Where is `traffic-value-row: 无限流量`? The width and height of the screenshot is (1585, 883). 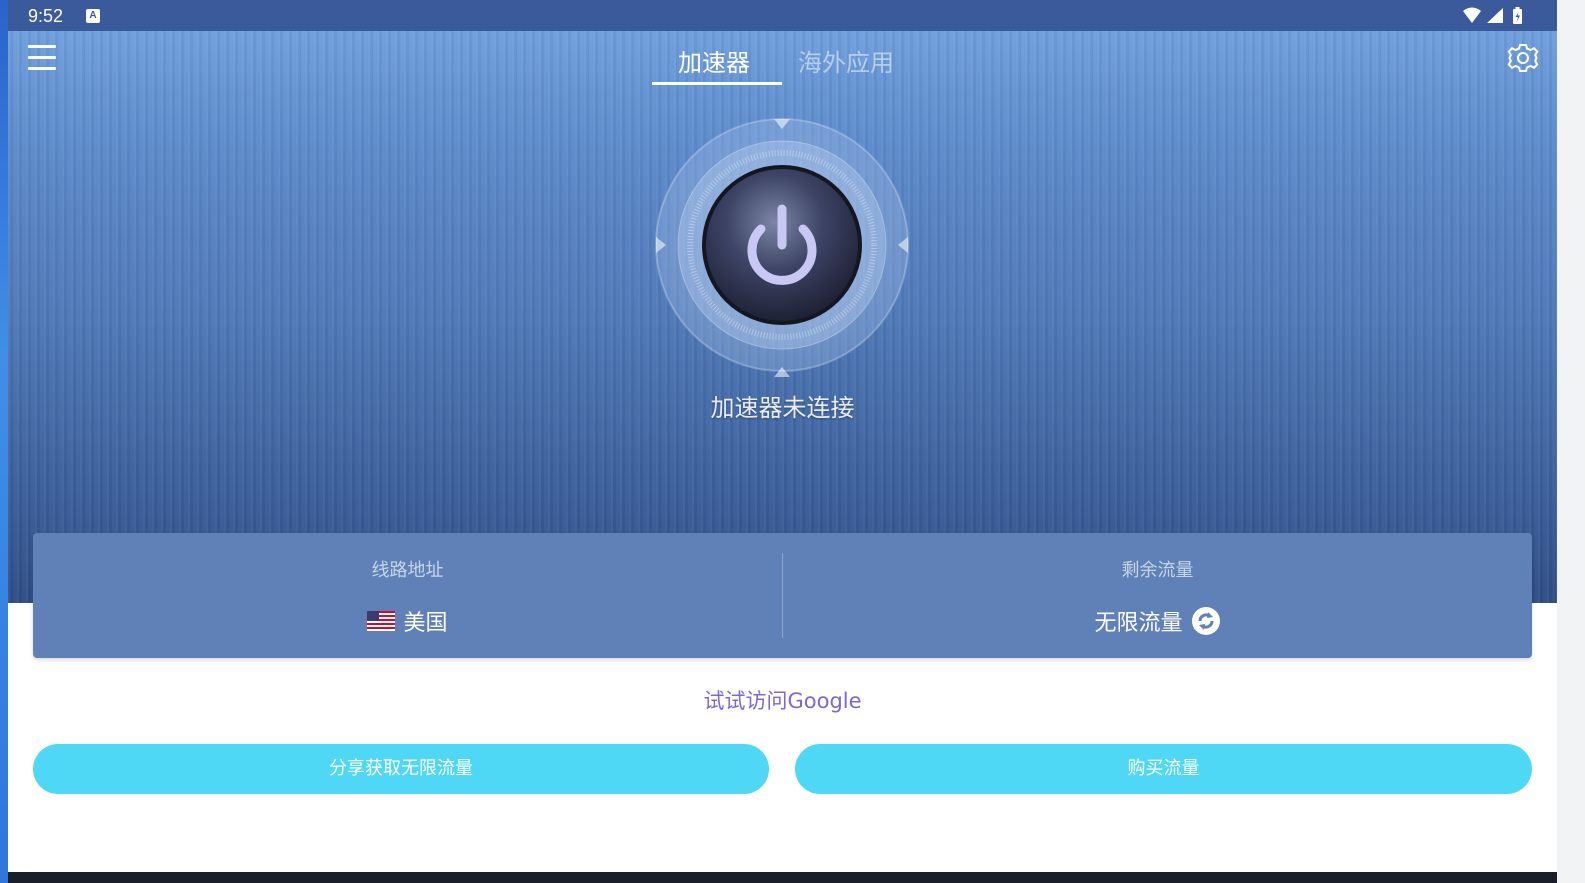
traffic-value-row: 无限流量 is located at coordinates (1157, 621).